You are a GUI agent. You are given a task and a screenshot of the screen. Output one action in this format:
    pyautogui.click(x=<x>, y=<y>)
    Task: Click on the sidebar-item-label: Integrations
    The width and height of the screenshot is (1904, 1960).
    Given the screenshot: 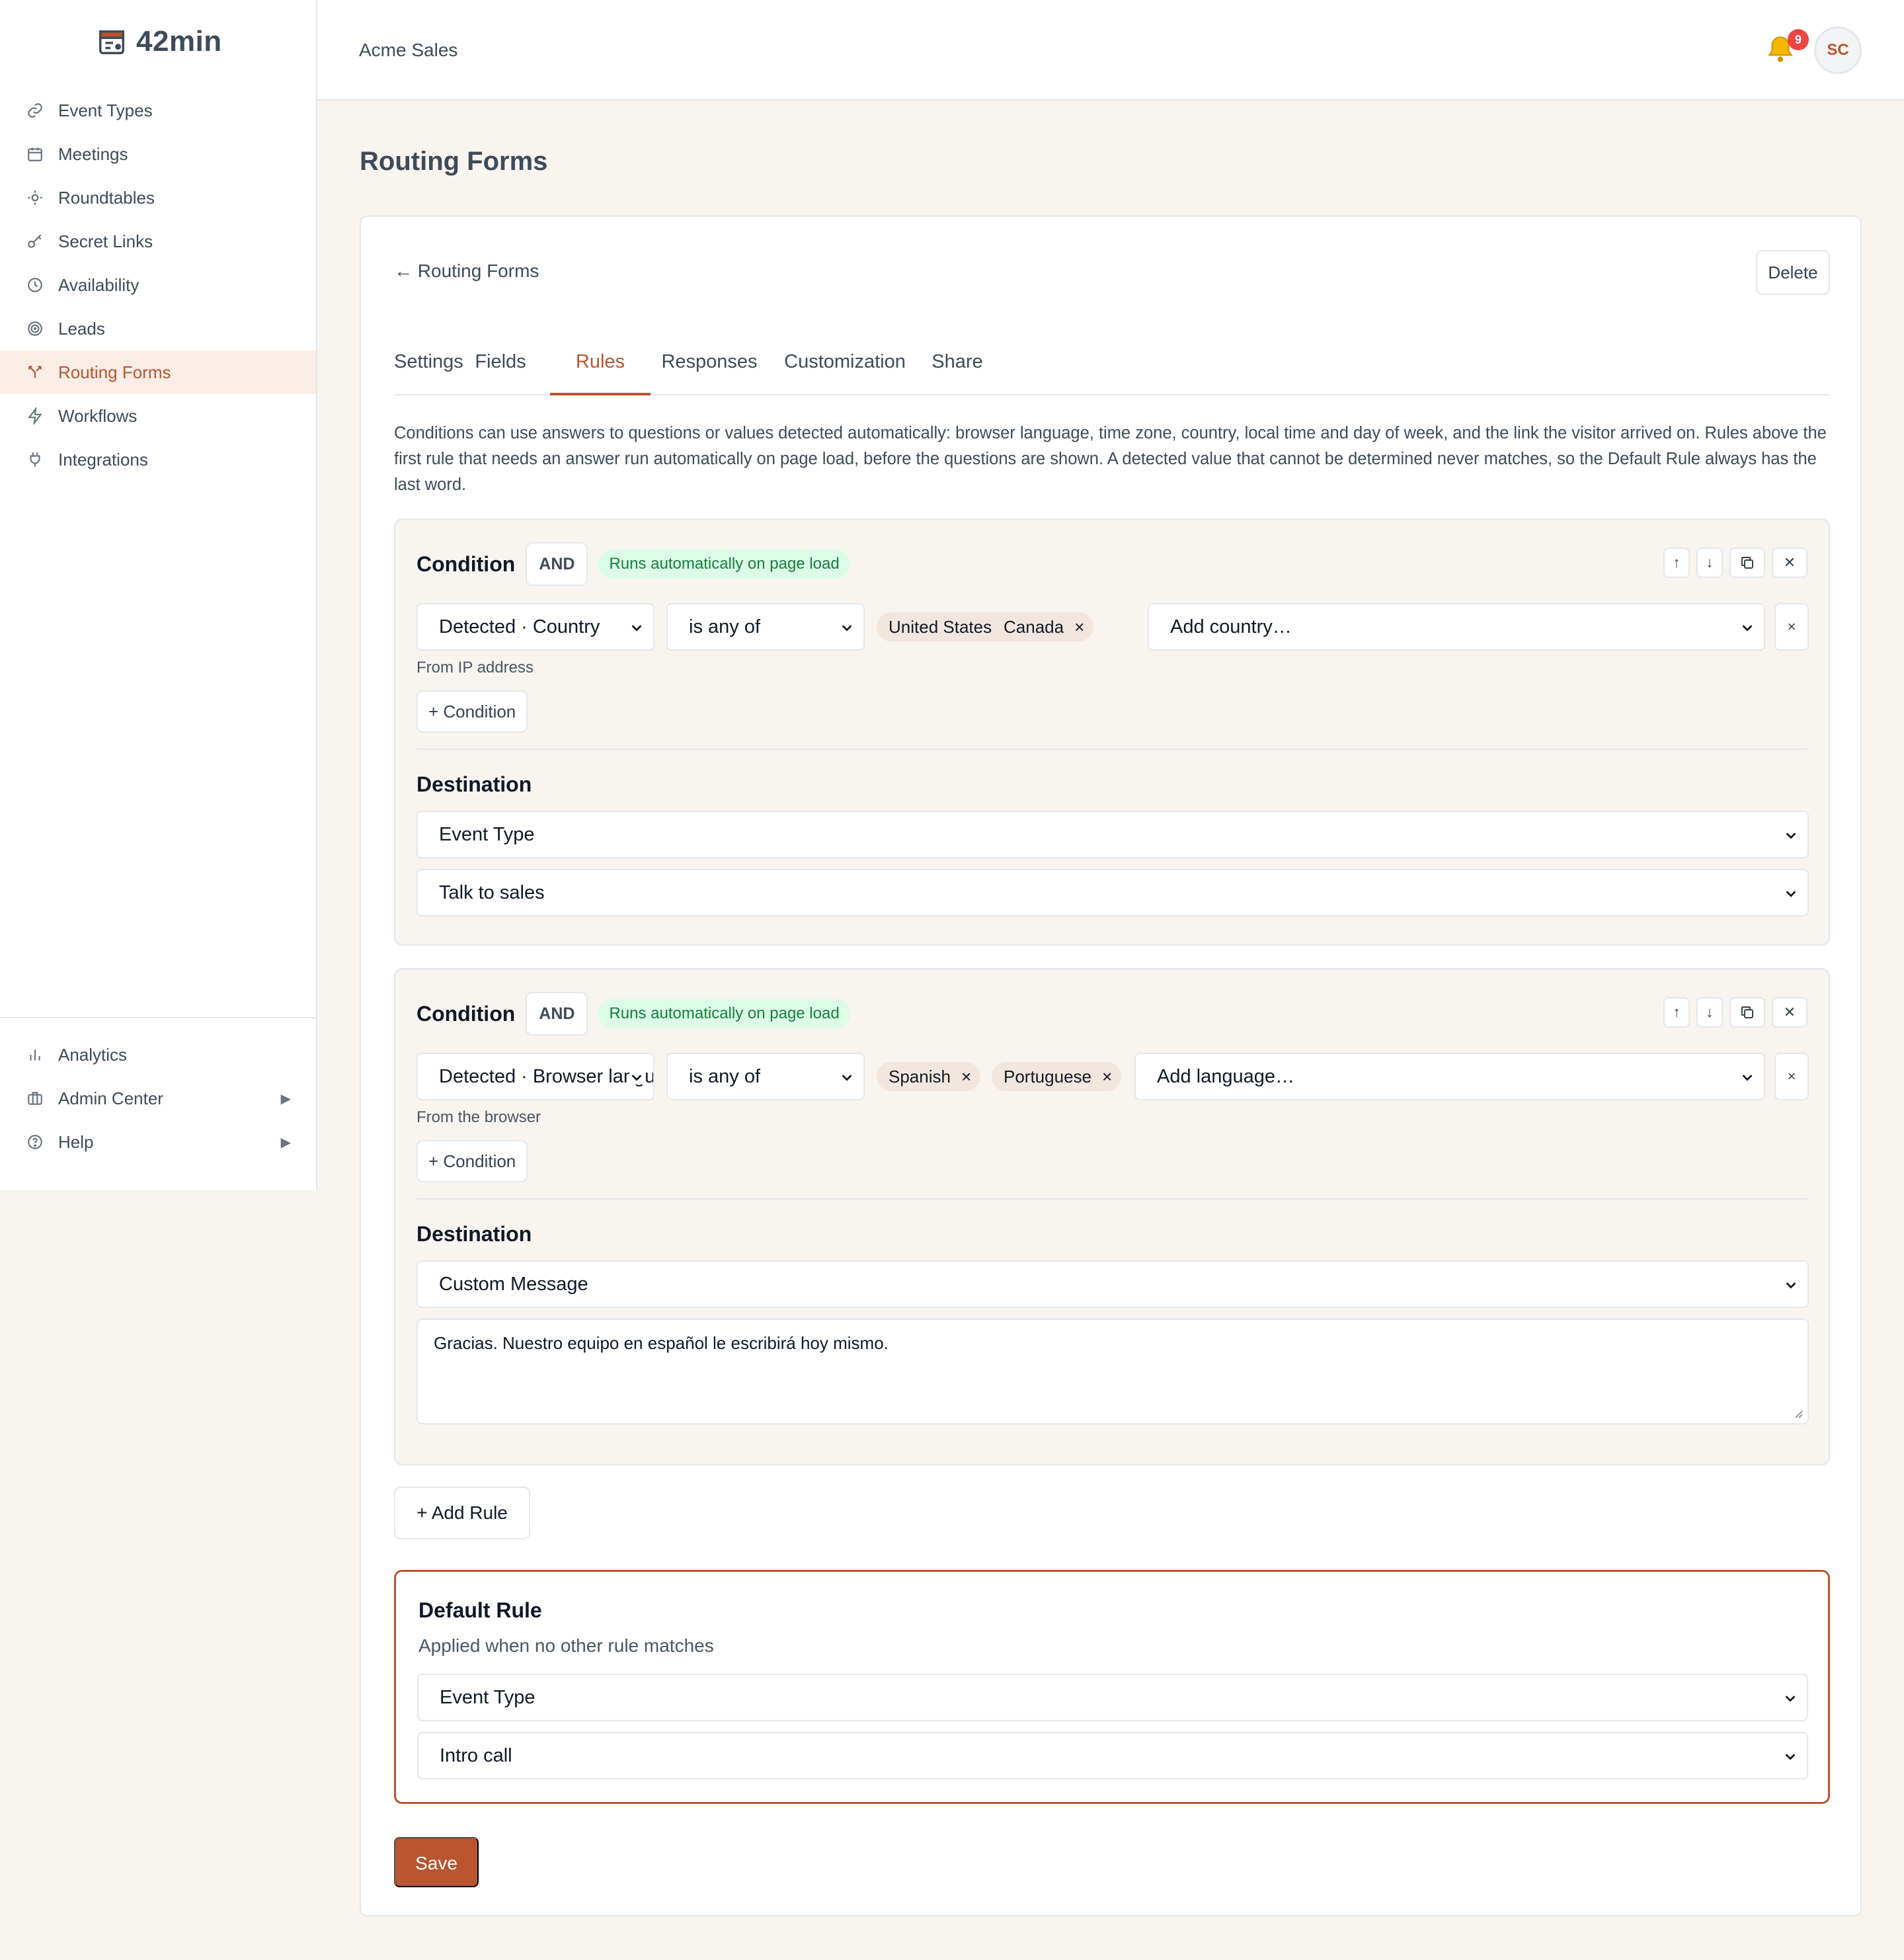 What is the action you would take?
    pyautogui.click(x=103, y=459)
    